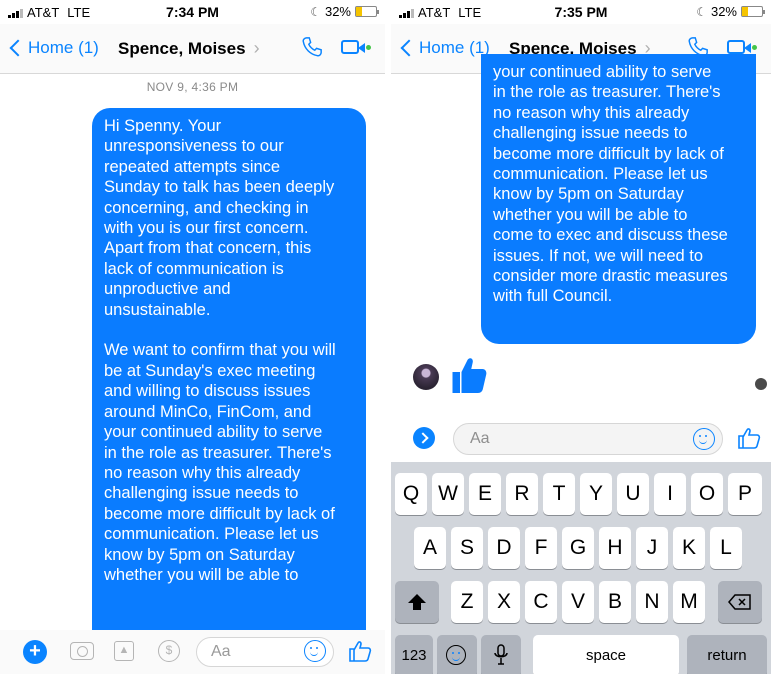 Image resolution: width=771 pixels, height=674 pixels. I want to click on key-j: J, so click(652, 548).